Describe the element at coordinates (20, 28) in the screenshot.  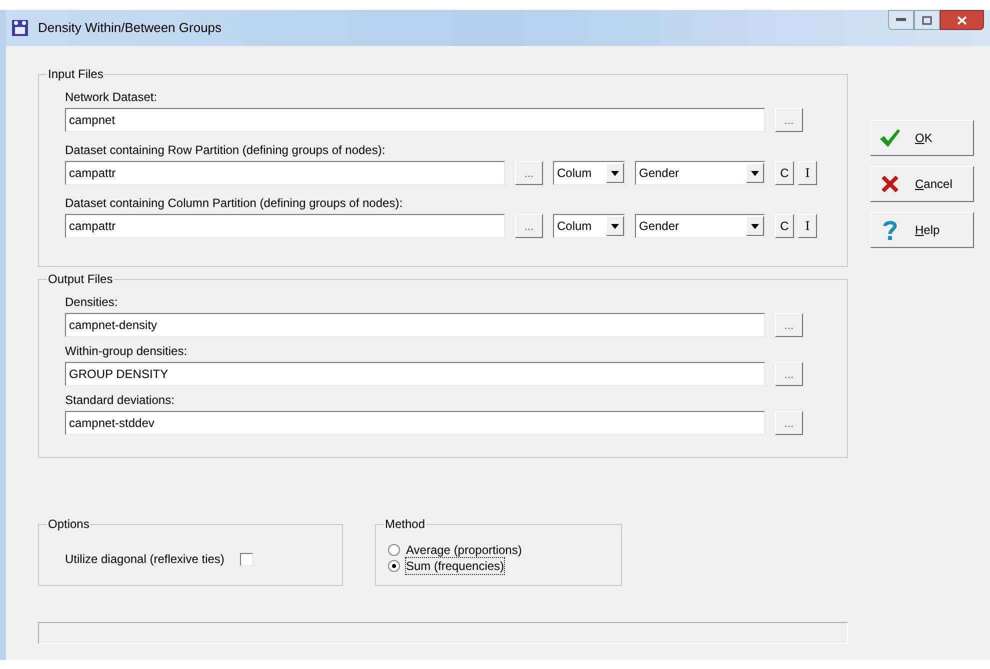
I see `app-icon` at that location.